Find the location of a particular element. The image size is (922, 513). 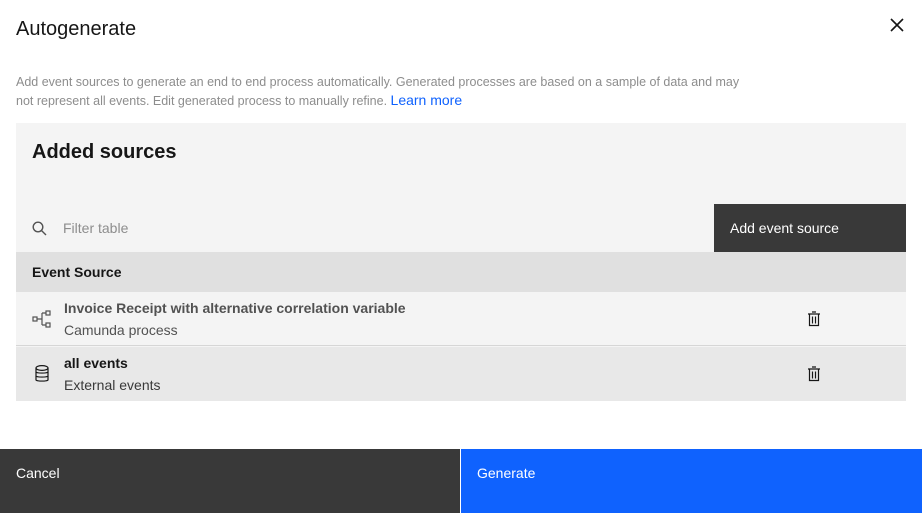

table-toolbar: Add event source is located at coordinates (461, 228).